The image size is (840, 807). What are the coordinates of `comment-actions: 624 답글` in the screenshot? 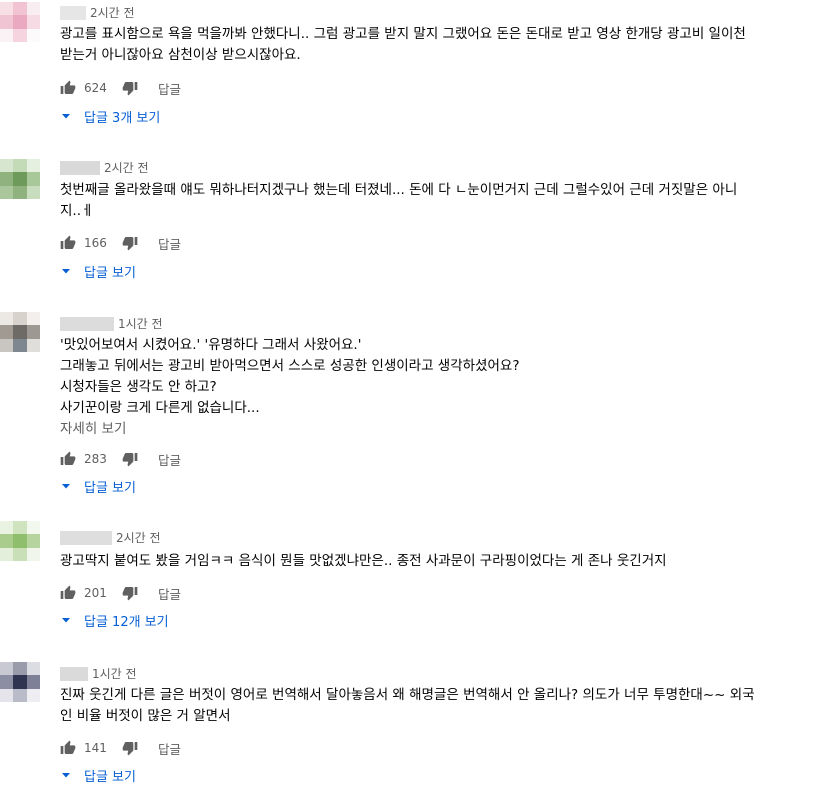 It's located at (120, 88).